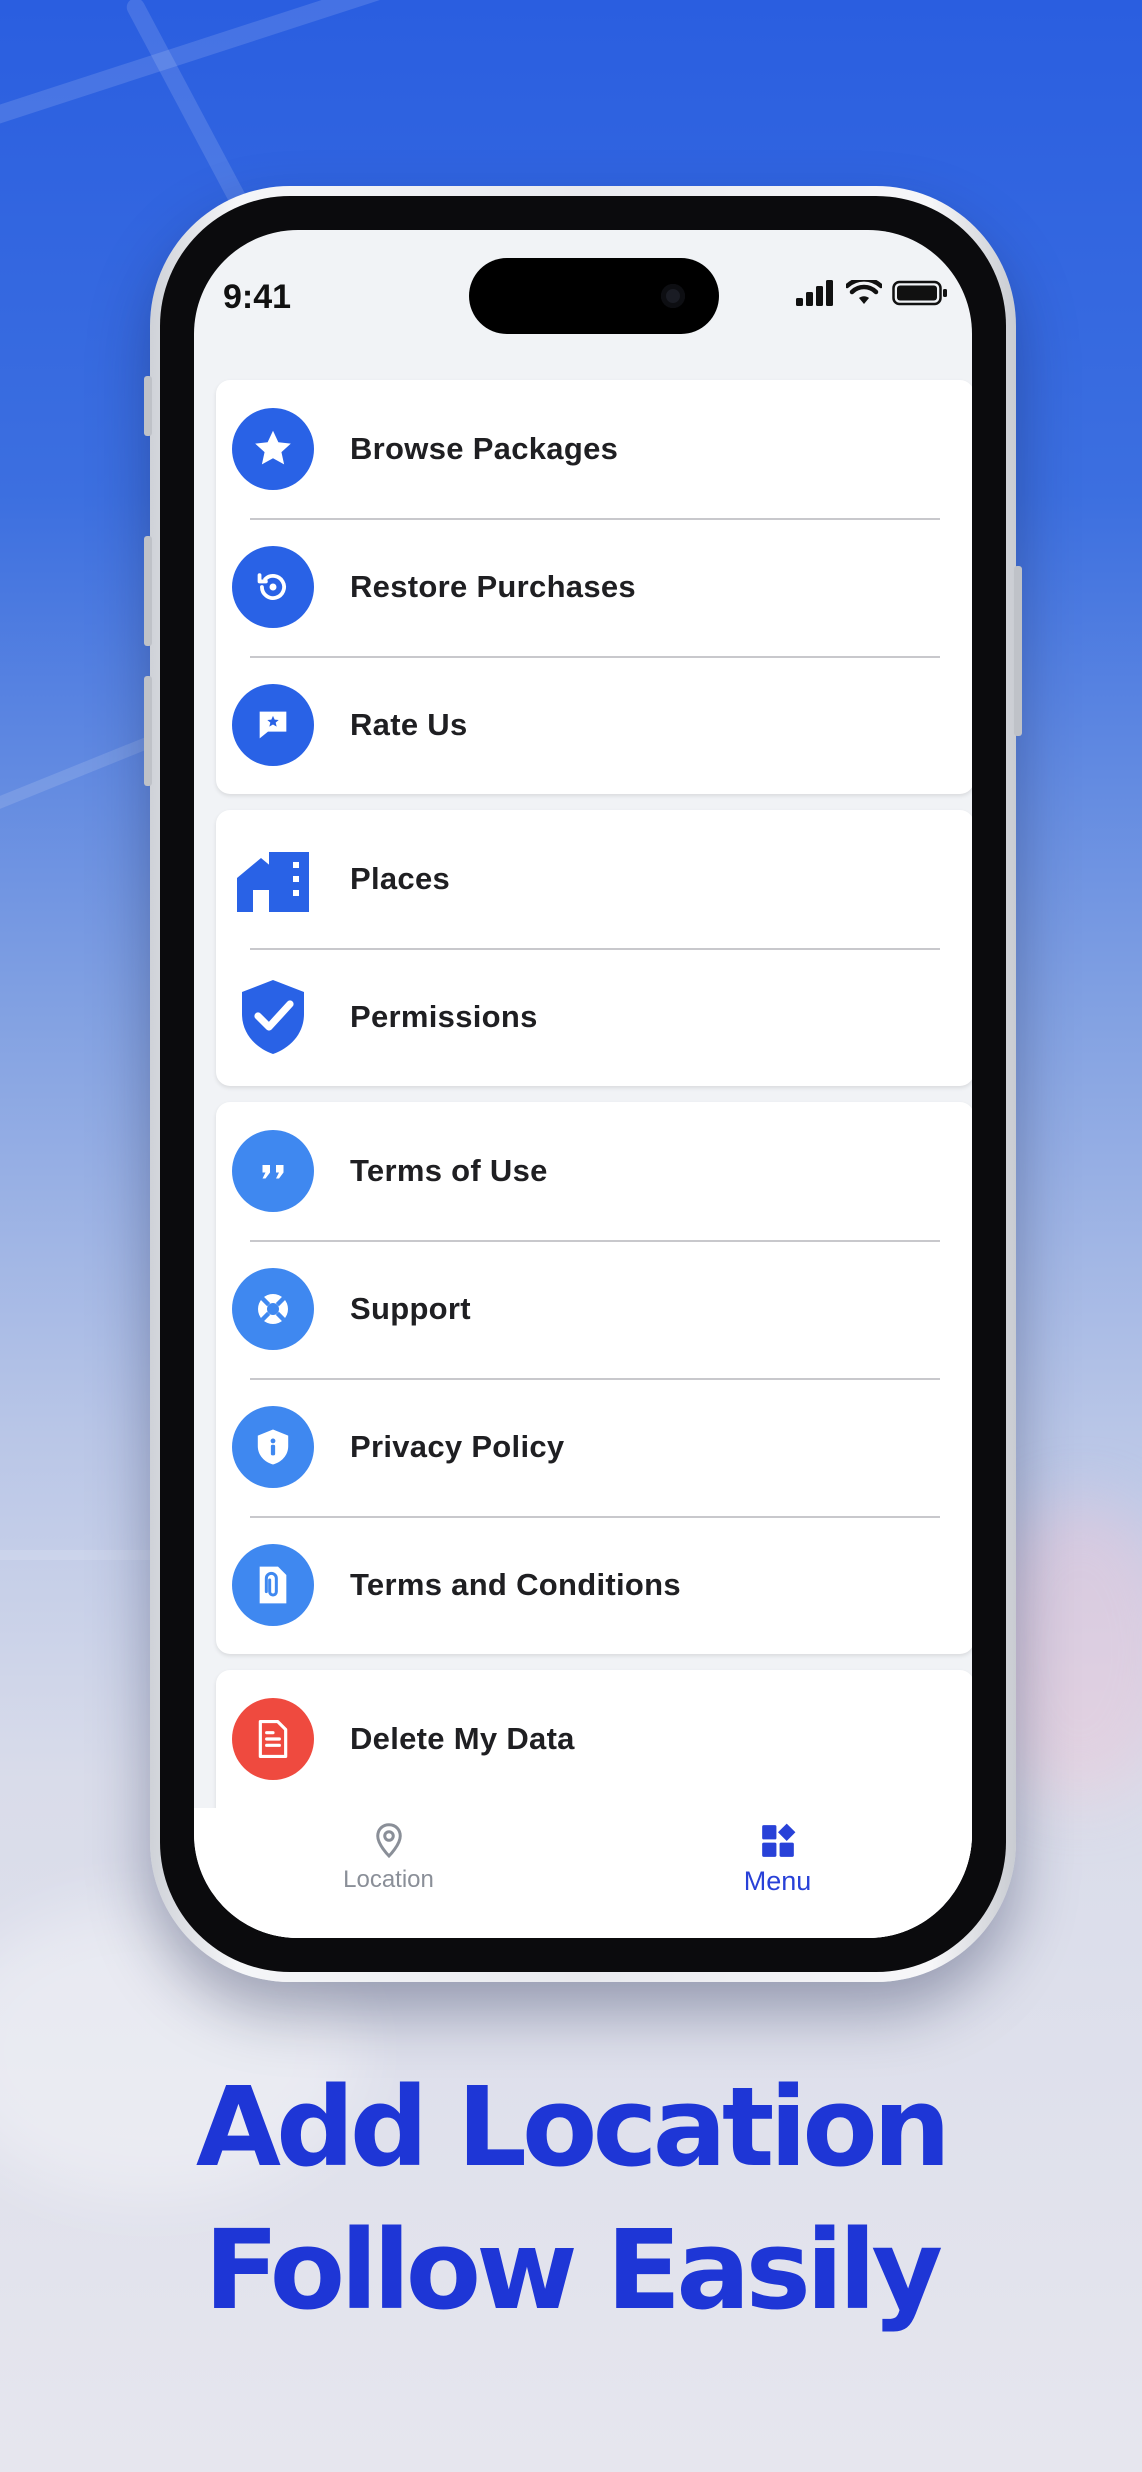  I want to click on headline-line-1: Add Location, so click(573, 2127).